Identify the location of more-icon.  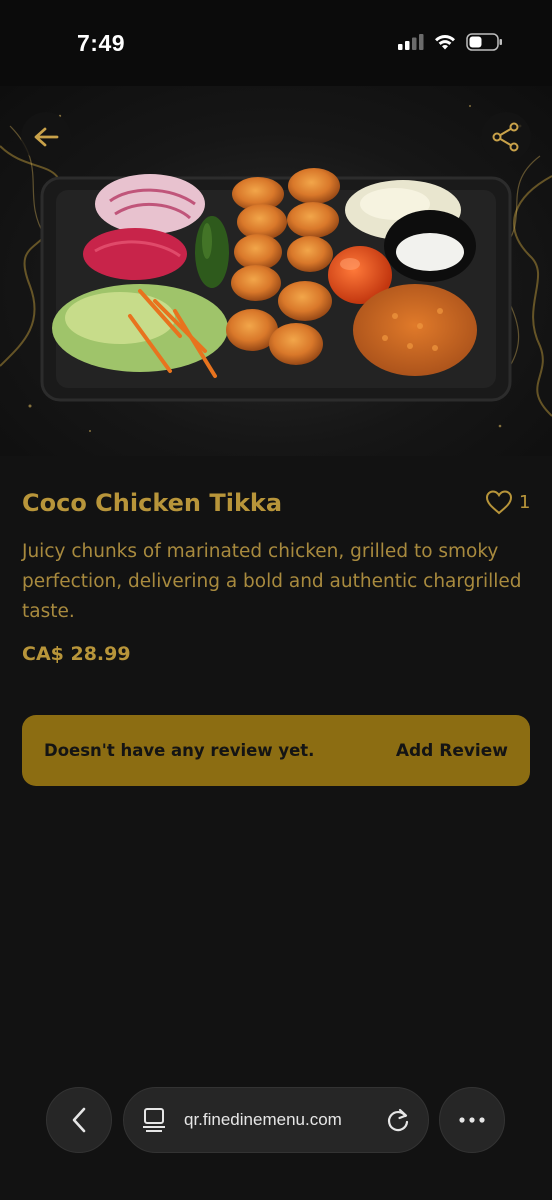
(472, 1120).